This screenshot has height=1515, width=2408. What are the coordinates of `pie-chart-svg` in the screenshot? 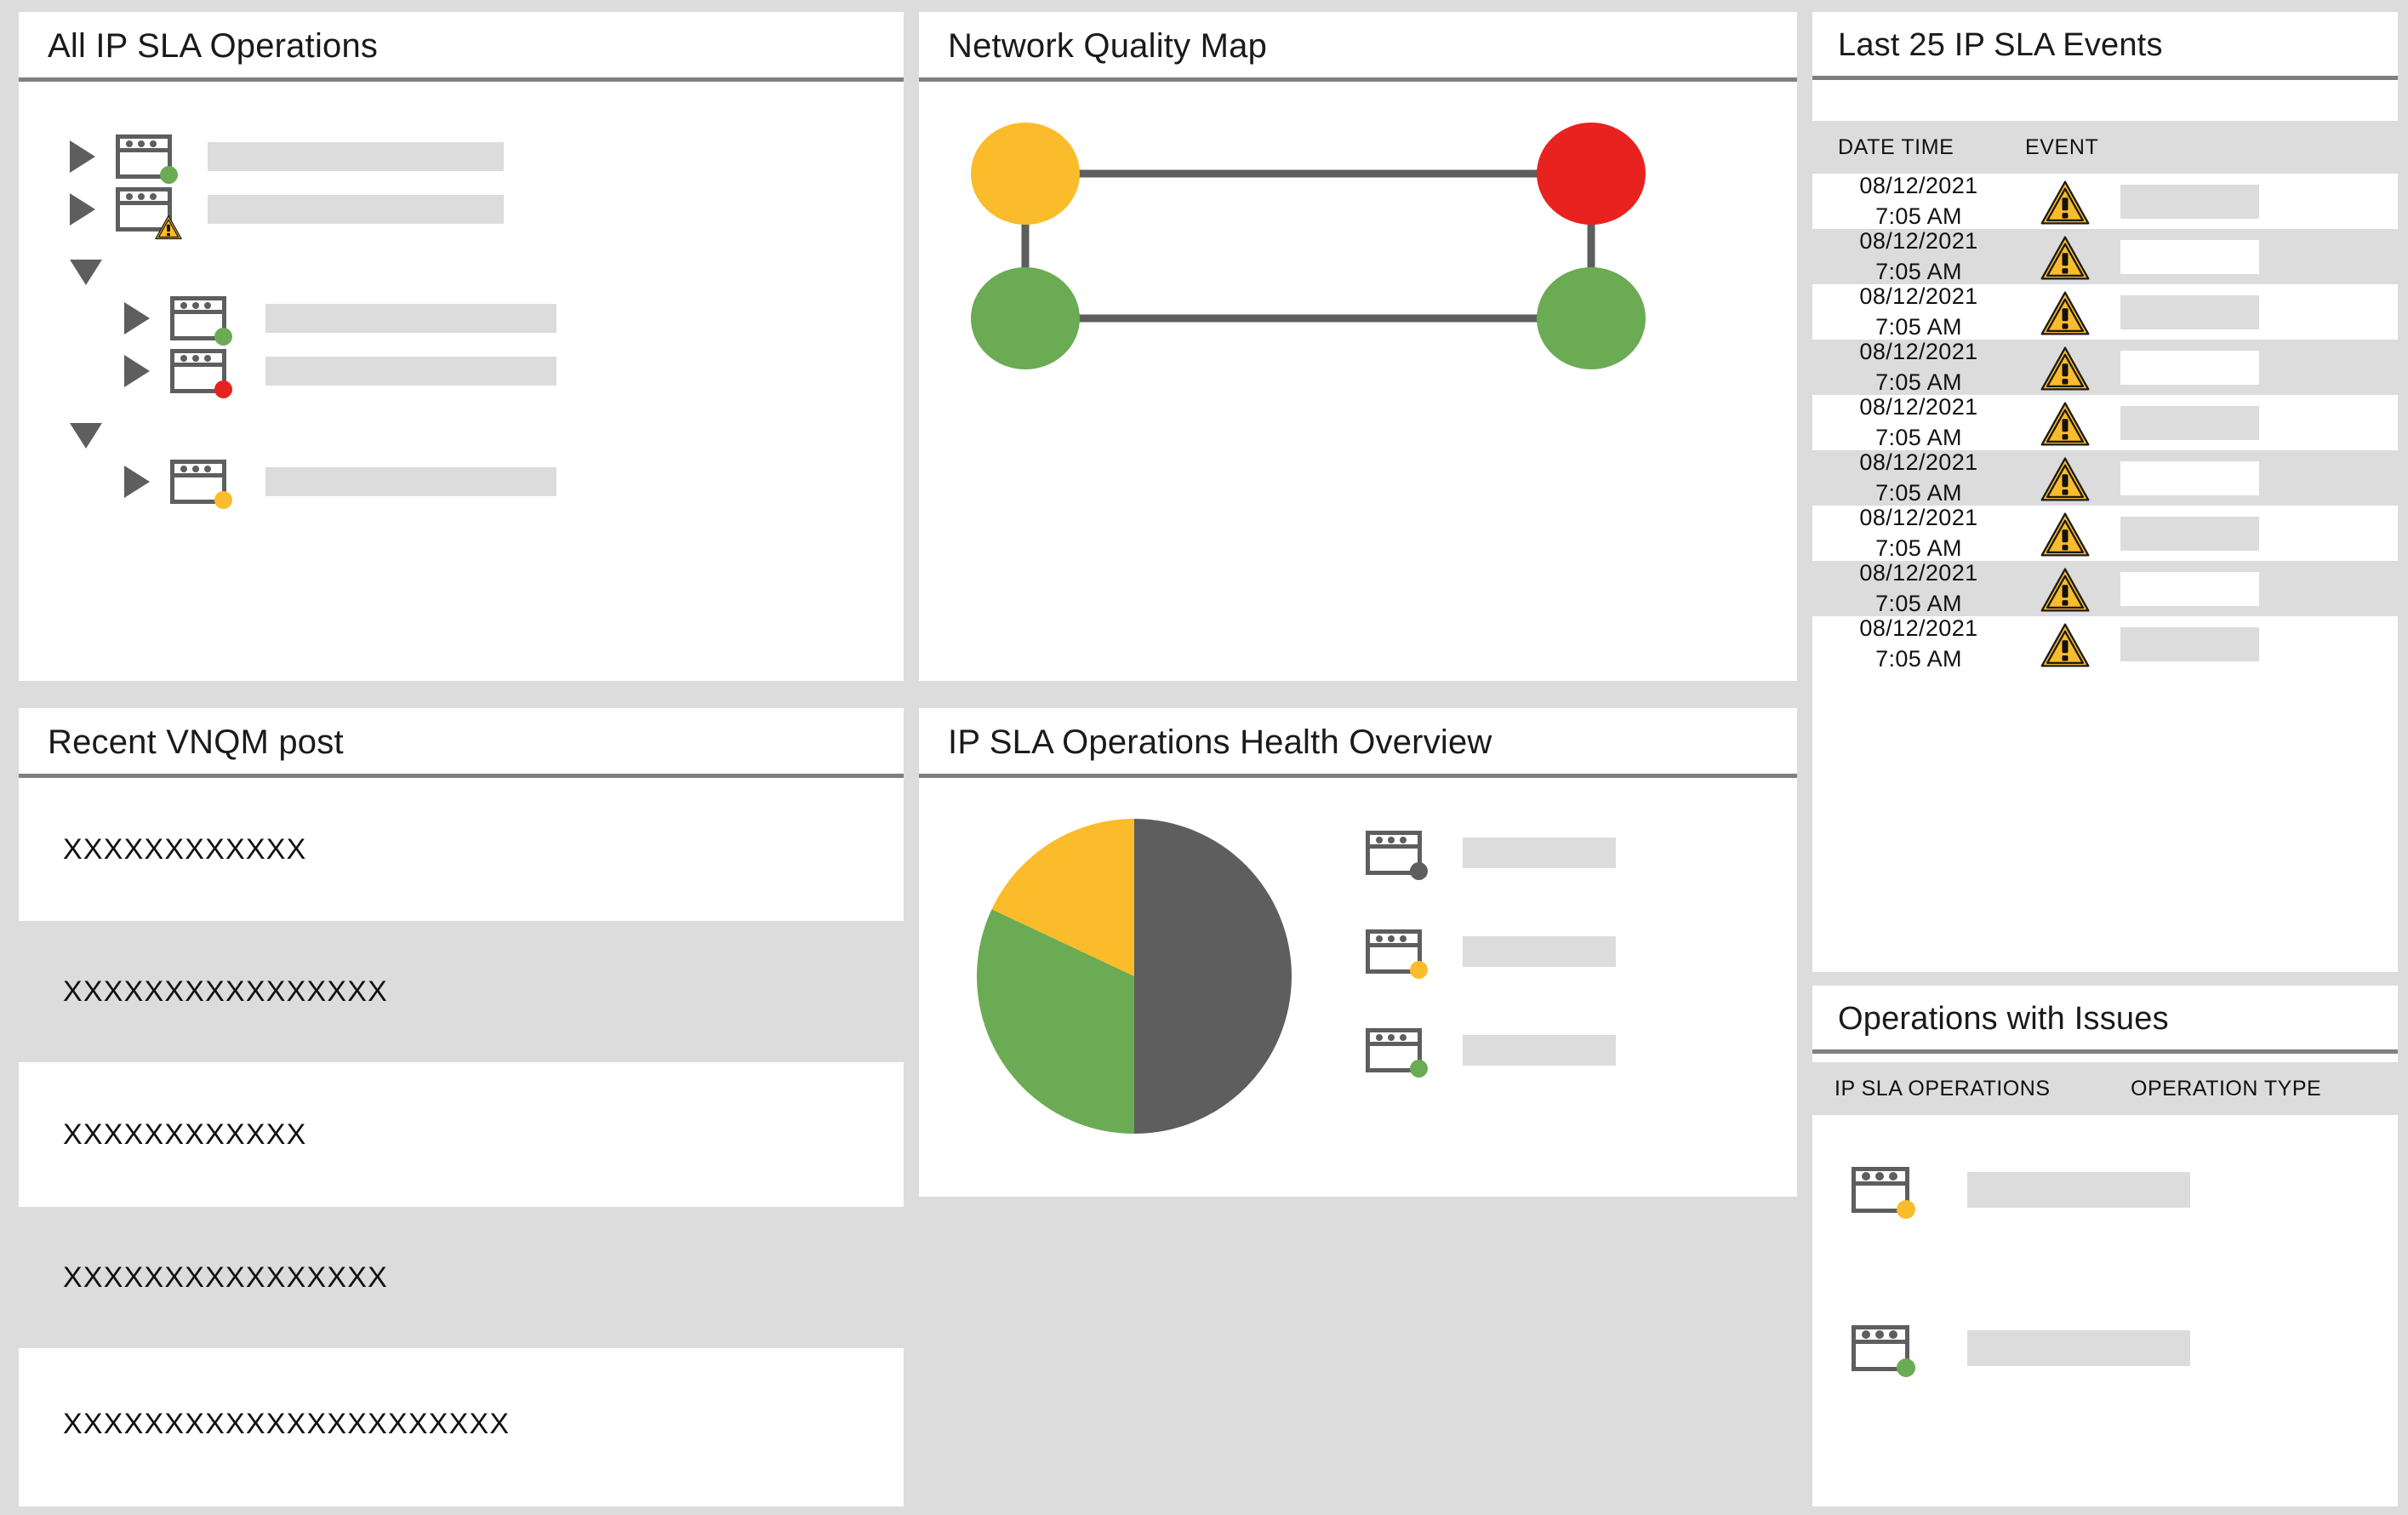 It's located at (1134, 976).